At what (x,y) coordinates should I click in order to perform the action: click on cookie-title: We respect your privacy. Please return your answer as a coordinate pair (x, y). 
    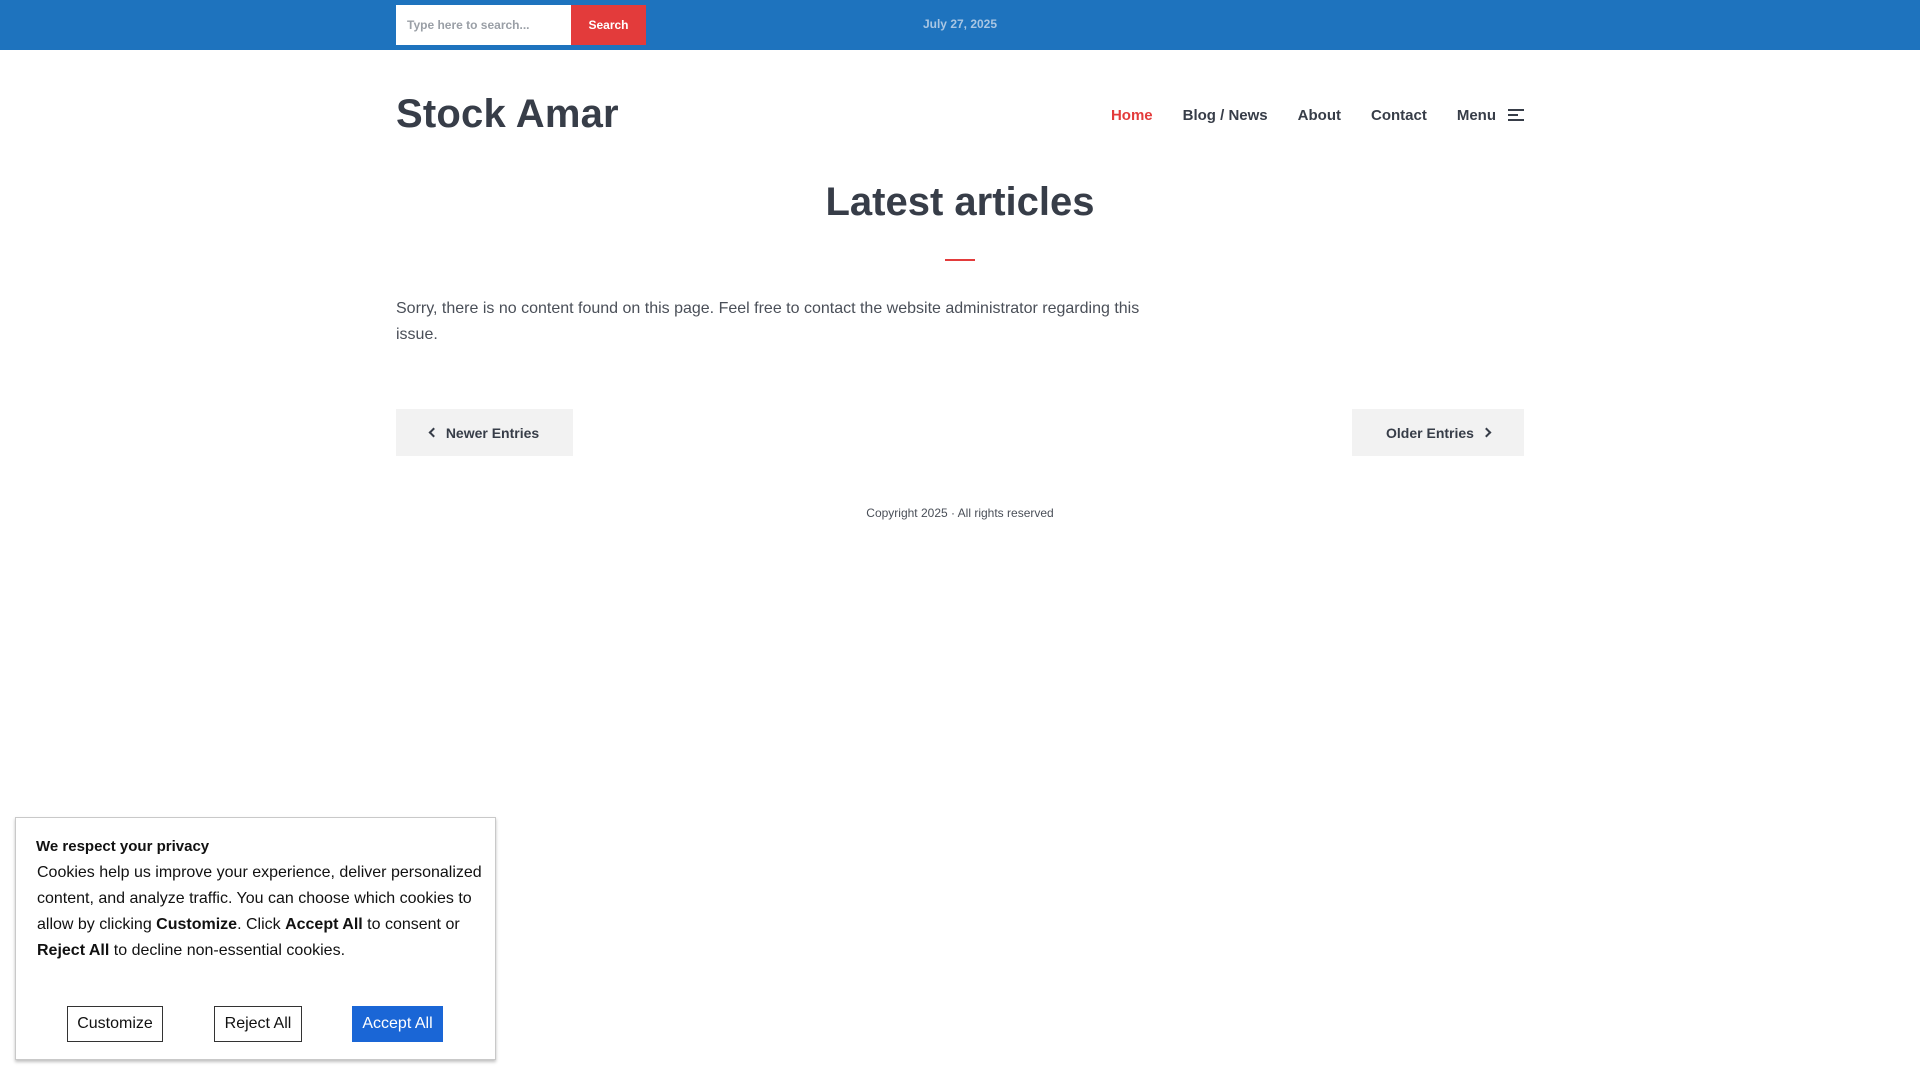
    Looking at the image, I should click on (123, 846).